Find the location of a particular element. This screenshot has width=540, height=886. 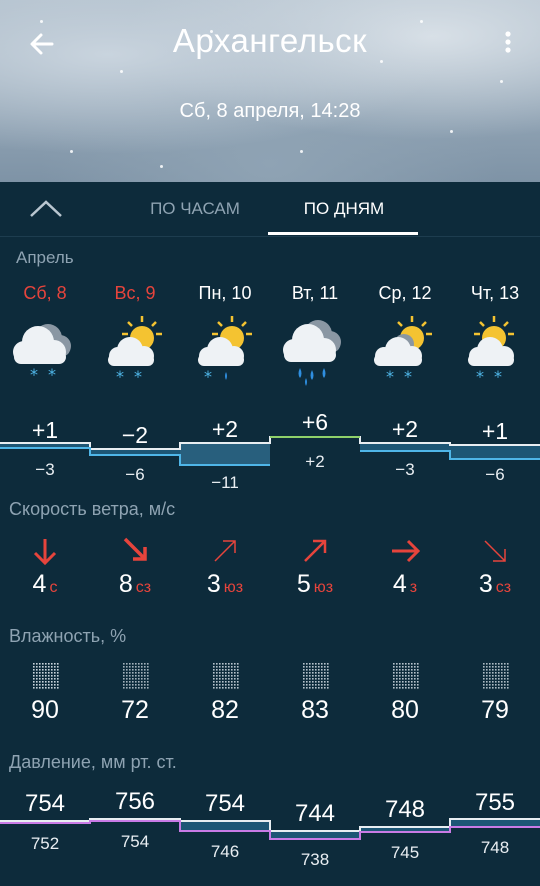

wind-value: 3 сз is located at coordinates (495, 584).